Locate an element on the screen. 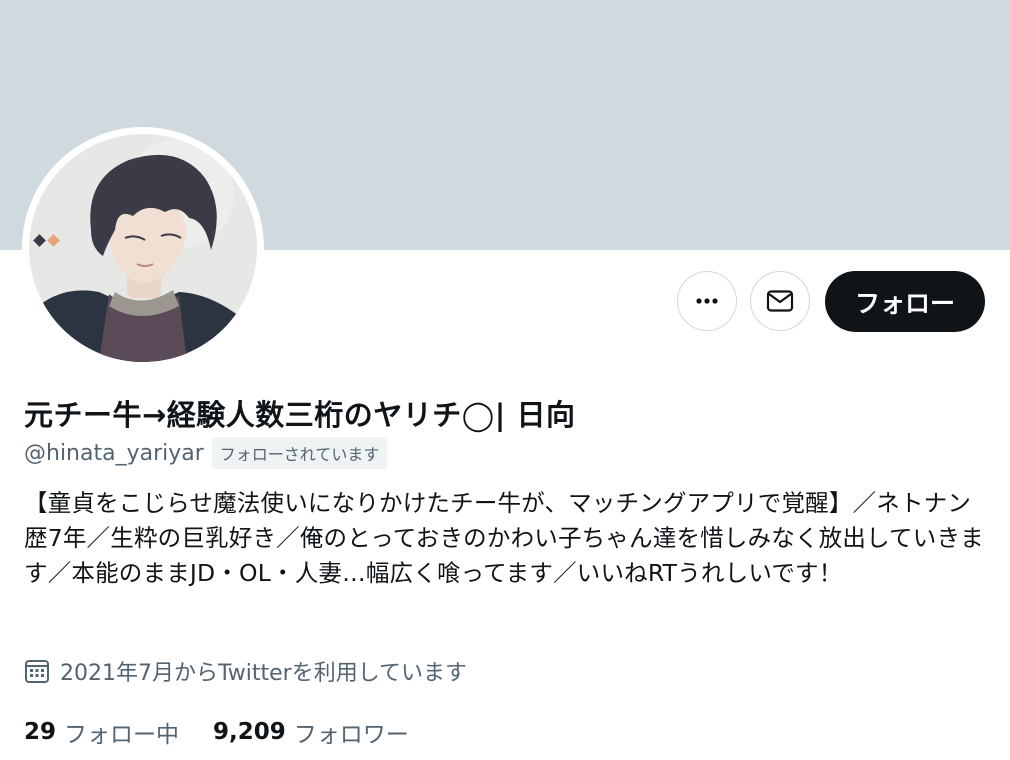  envelope-icon is located at coordinates (780, 301).